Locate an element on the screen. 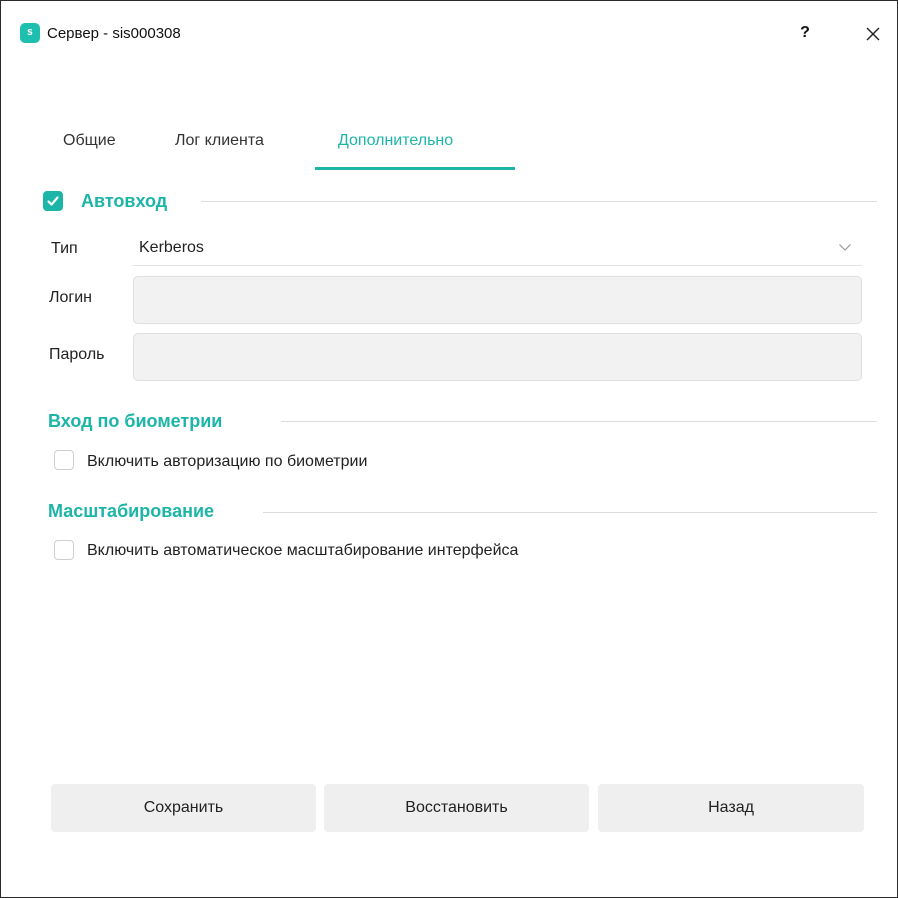  type-select: Kerberos is located at coordinates (497, 248).